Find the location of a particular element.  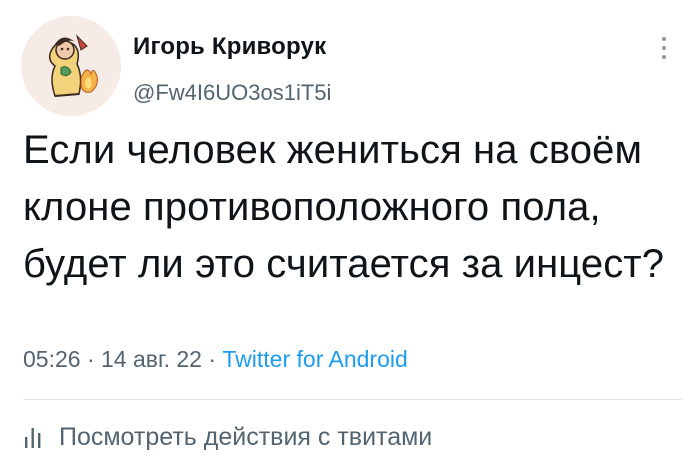

avatar-illustration-icon is located at coordinates (71, 66).